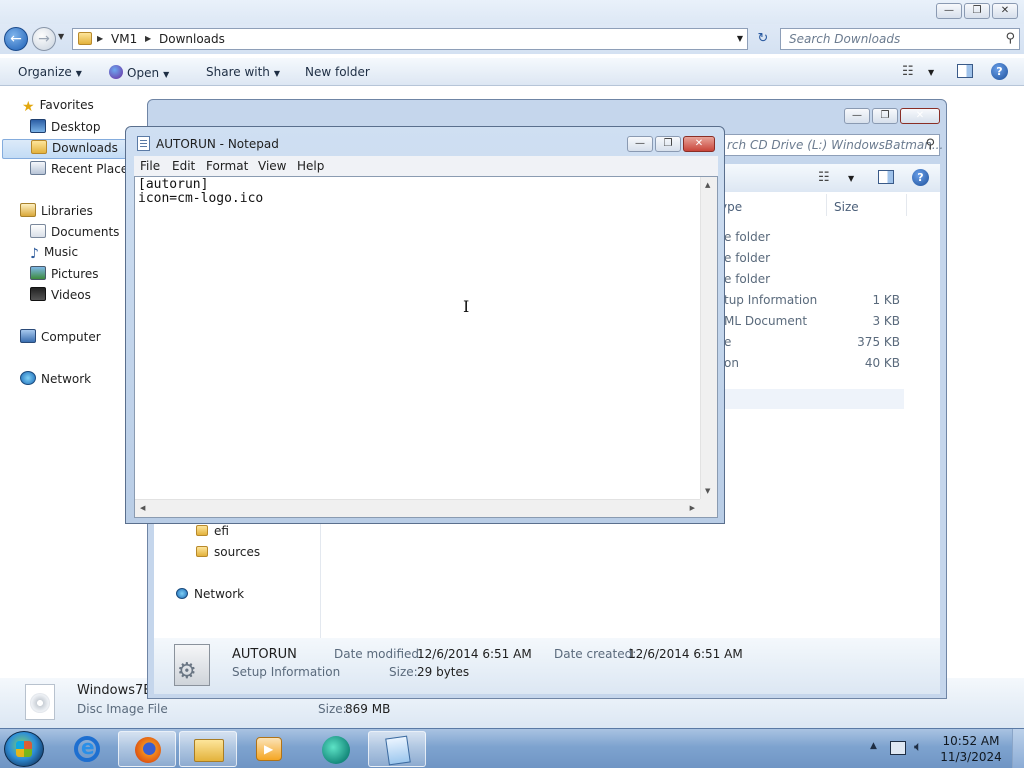 This screenshot has width=1024, height=768. I want to click on nav-label: Videos, so click(71, 295).